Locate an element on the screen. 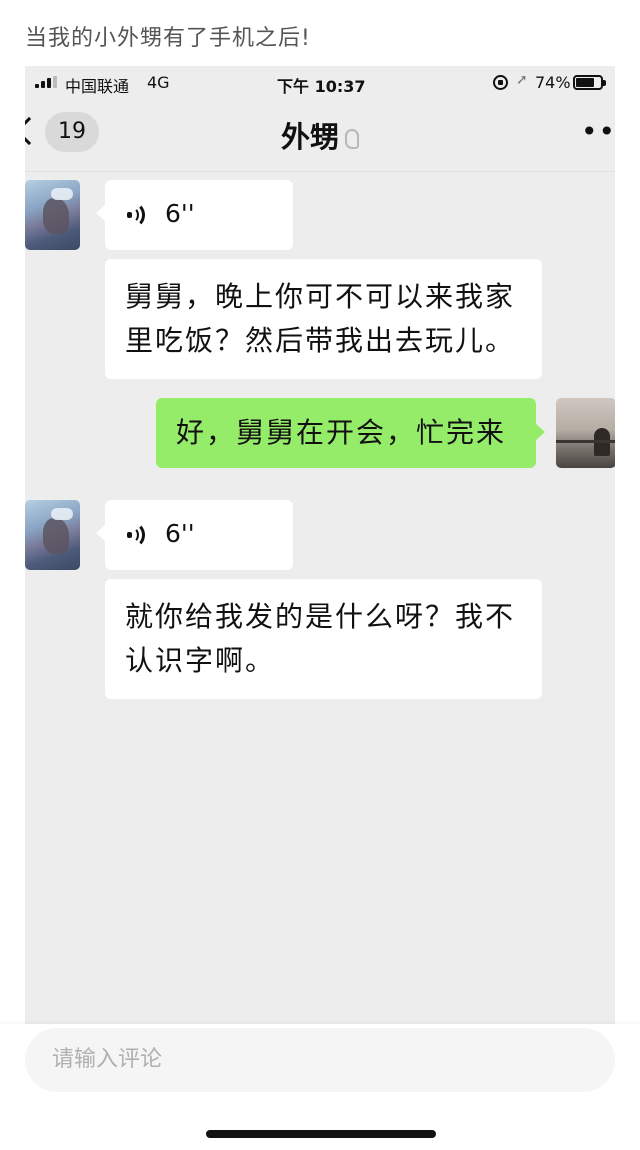 The height and width of the screenshot is (1150, 640). post-caption: 当我的小外甥有了手机之后! is located at coordinates (168, 38).